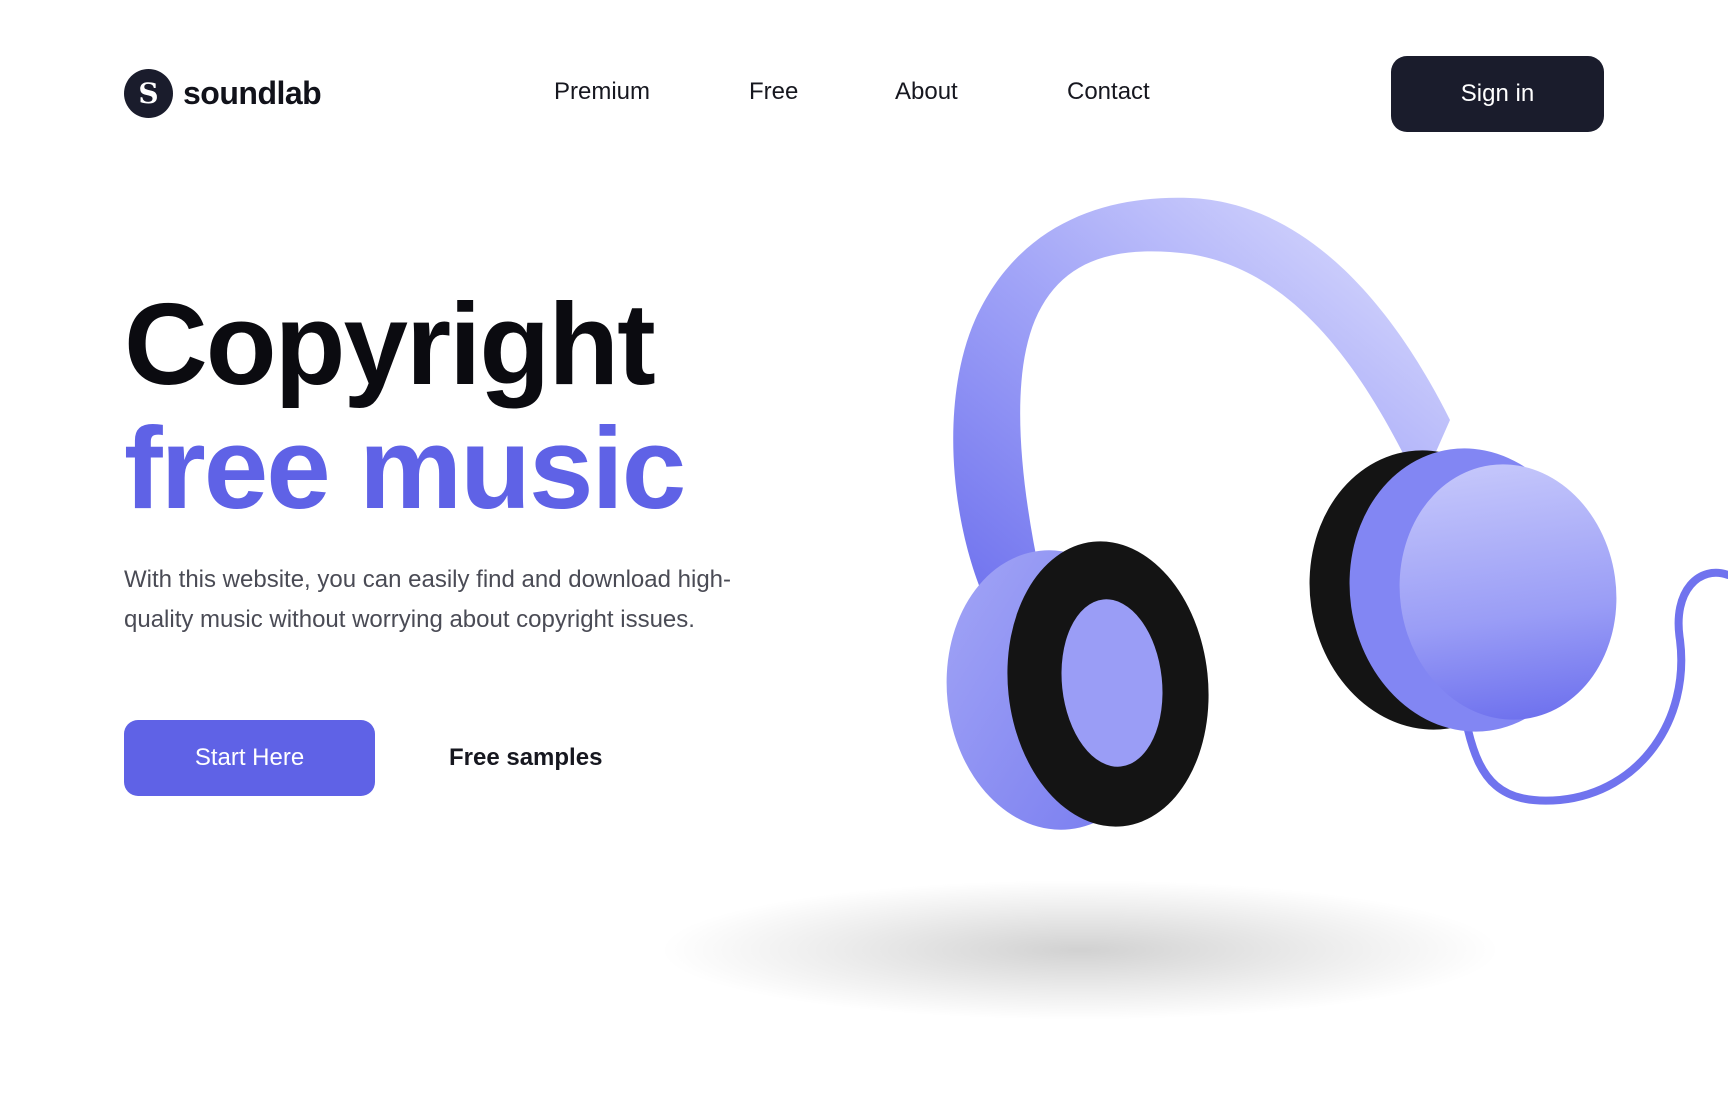  What do you see at coordinates (1201, 398) in the screenshot?
I see `headphones-band` at bounding box center [1201, 398].